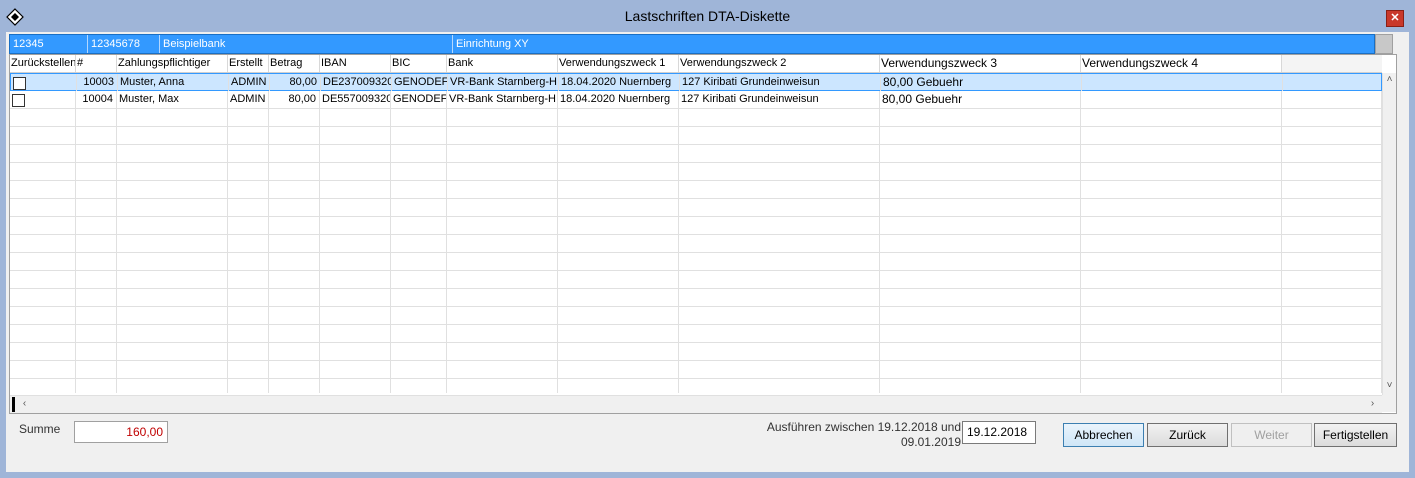 The image size is (1415, 478). I want to click on execution-date-input: 19.12.2018, so click(999, 432).